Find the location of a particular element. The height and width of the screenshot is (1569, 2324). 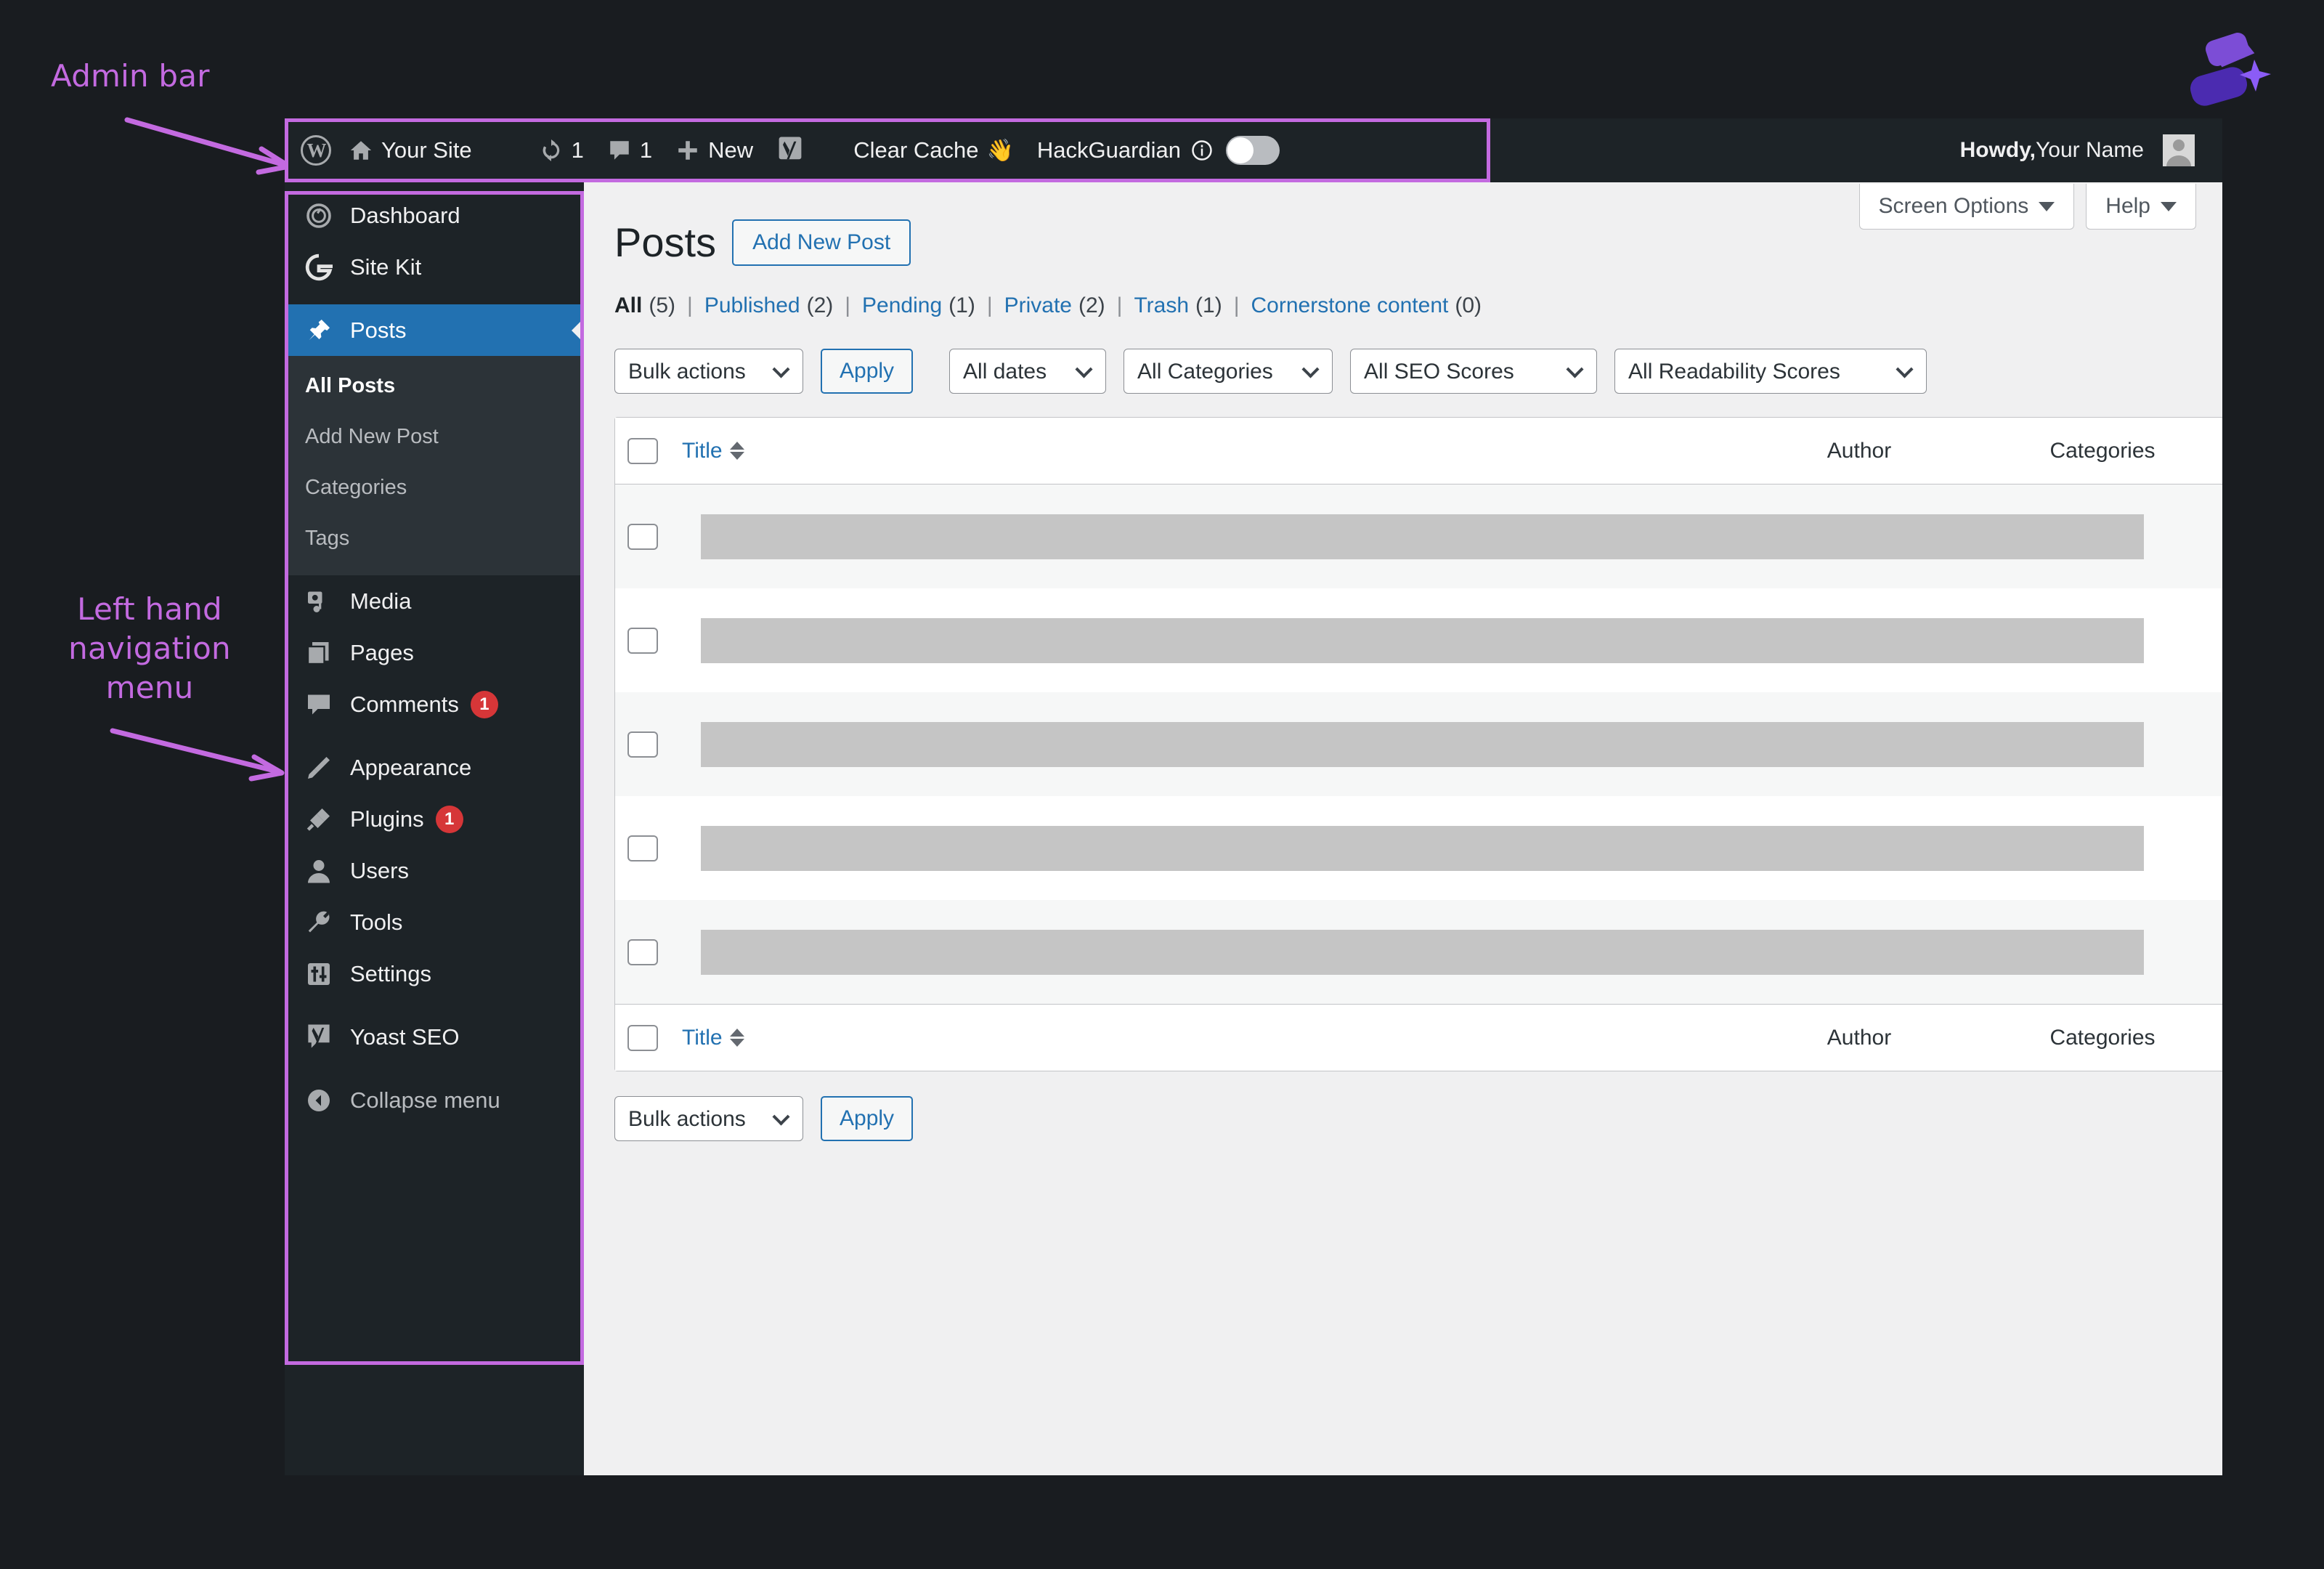

seo-score-filter-select: All SEO Scores is located at coordinates (1474, 371).